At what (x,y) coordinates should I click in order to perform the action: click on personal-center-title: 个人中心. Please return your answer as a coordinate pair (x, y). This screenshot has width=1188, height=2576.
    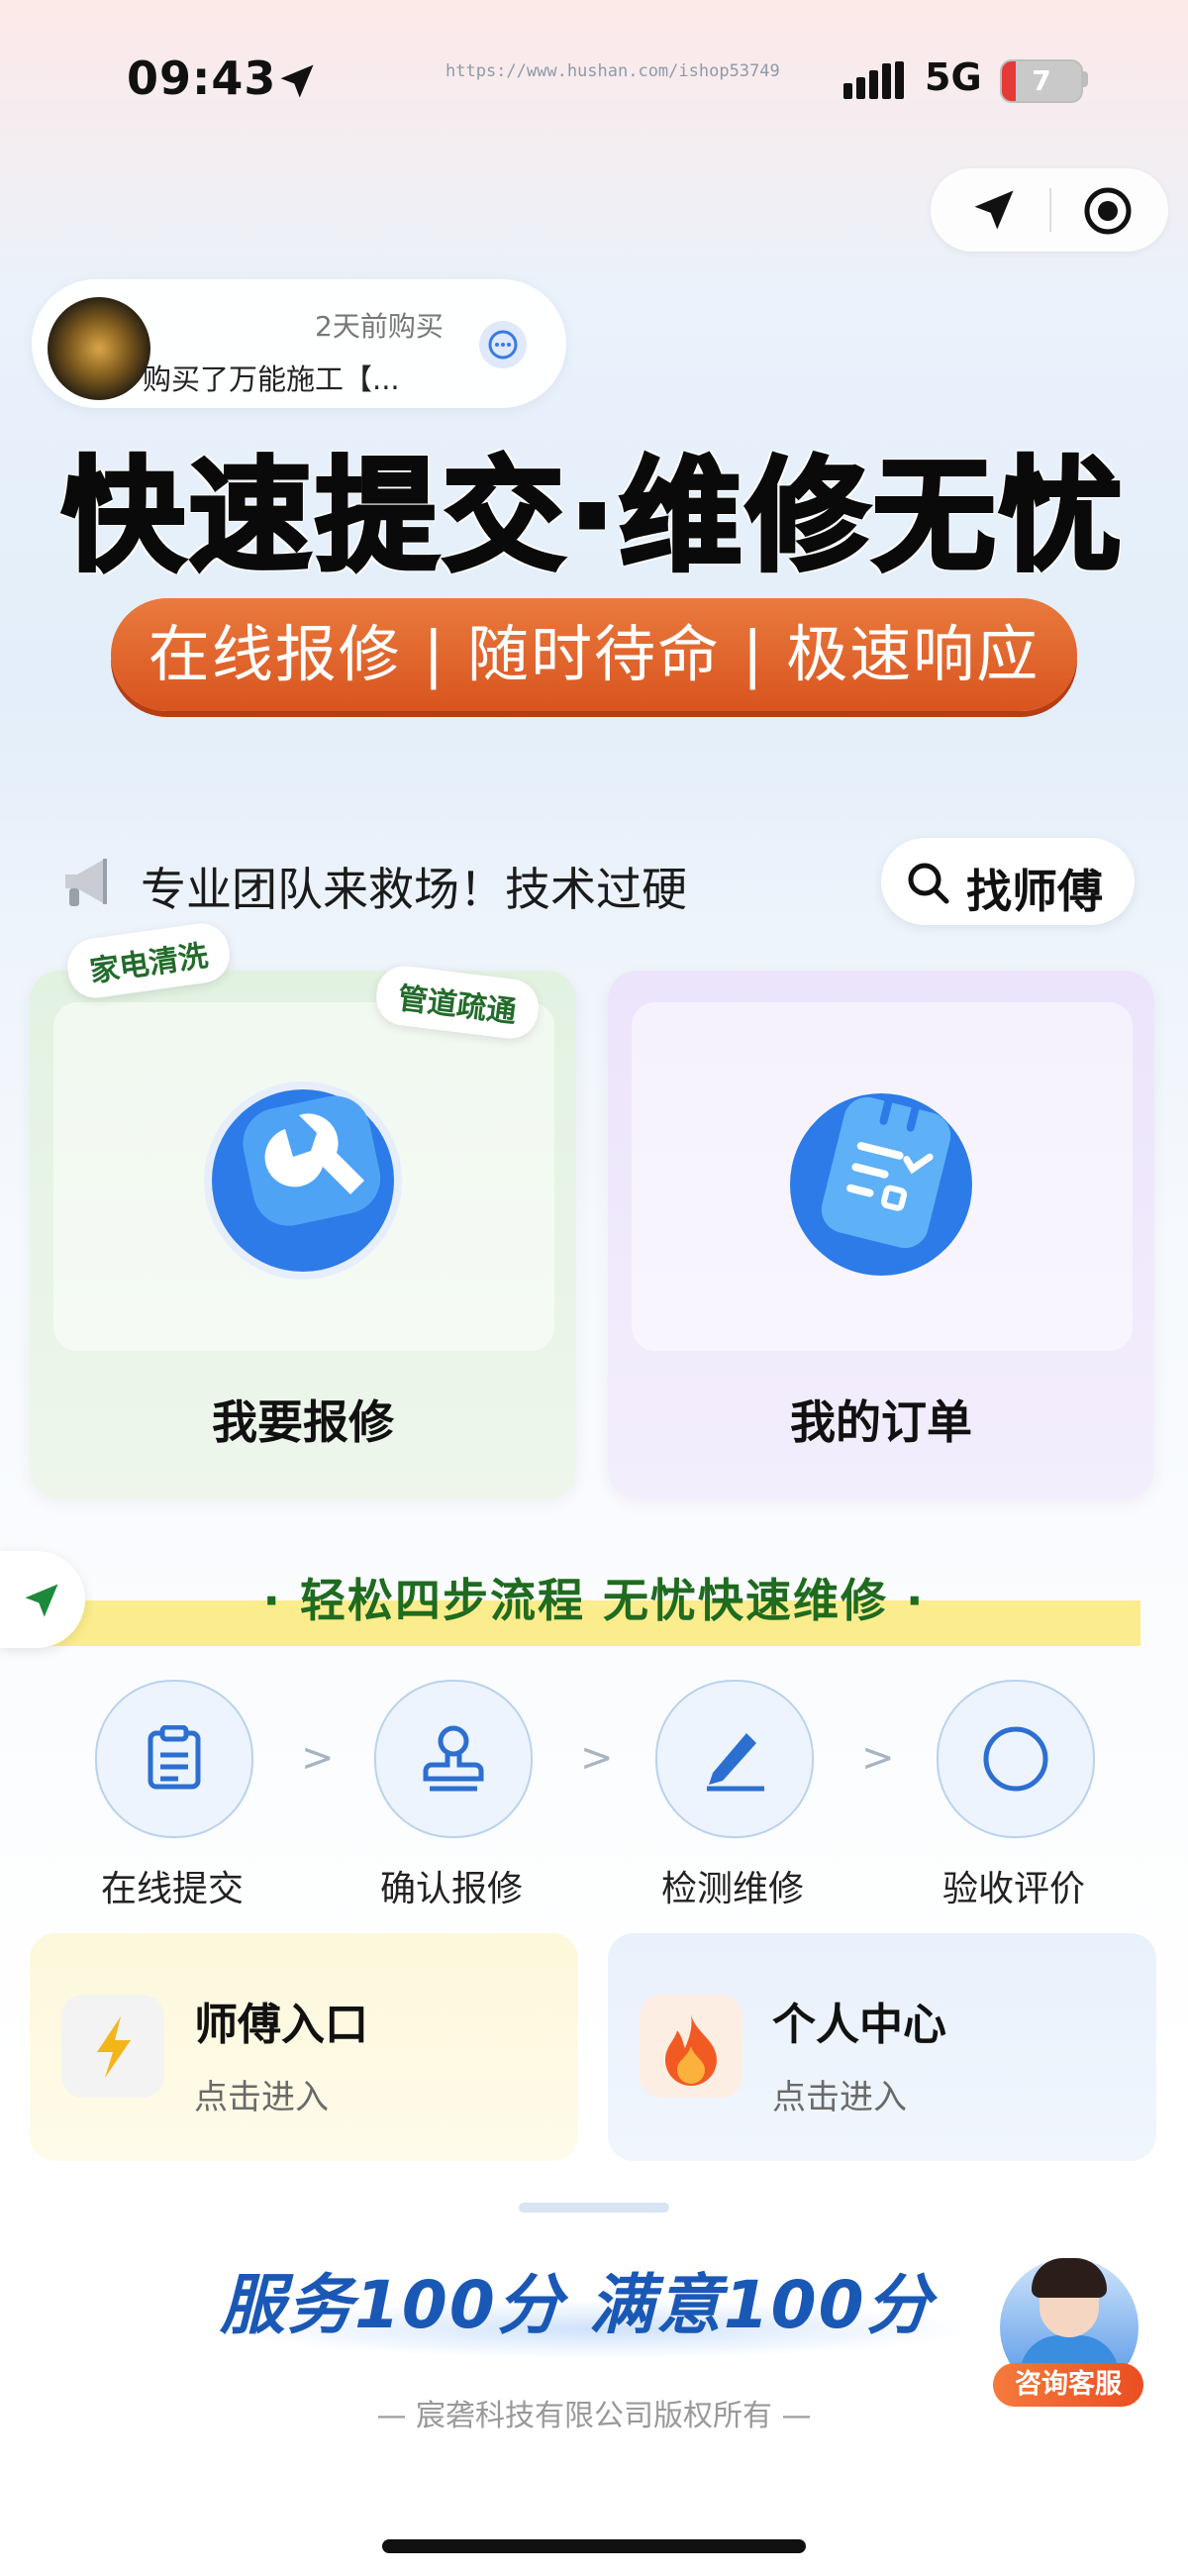
    Looking at the image, I should click on (859, 2025).